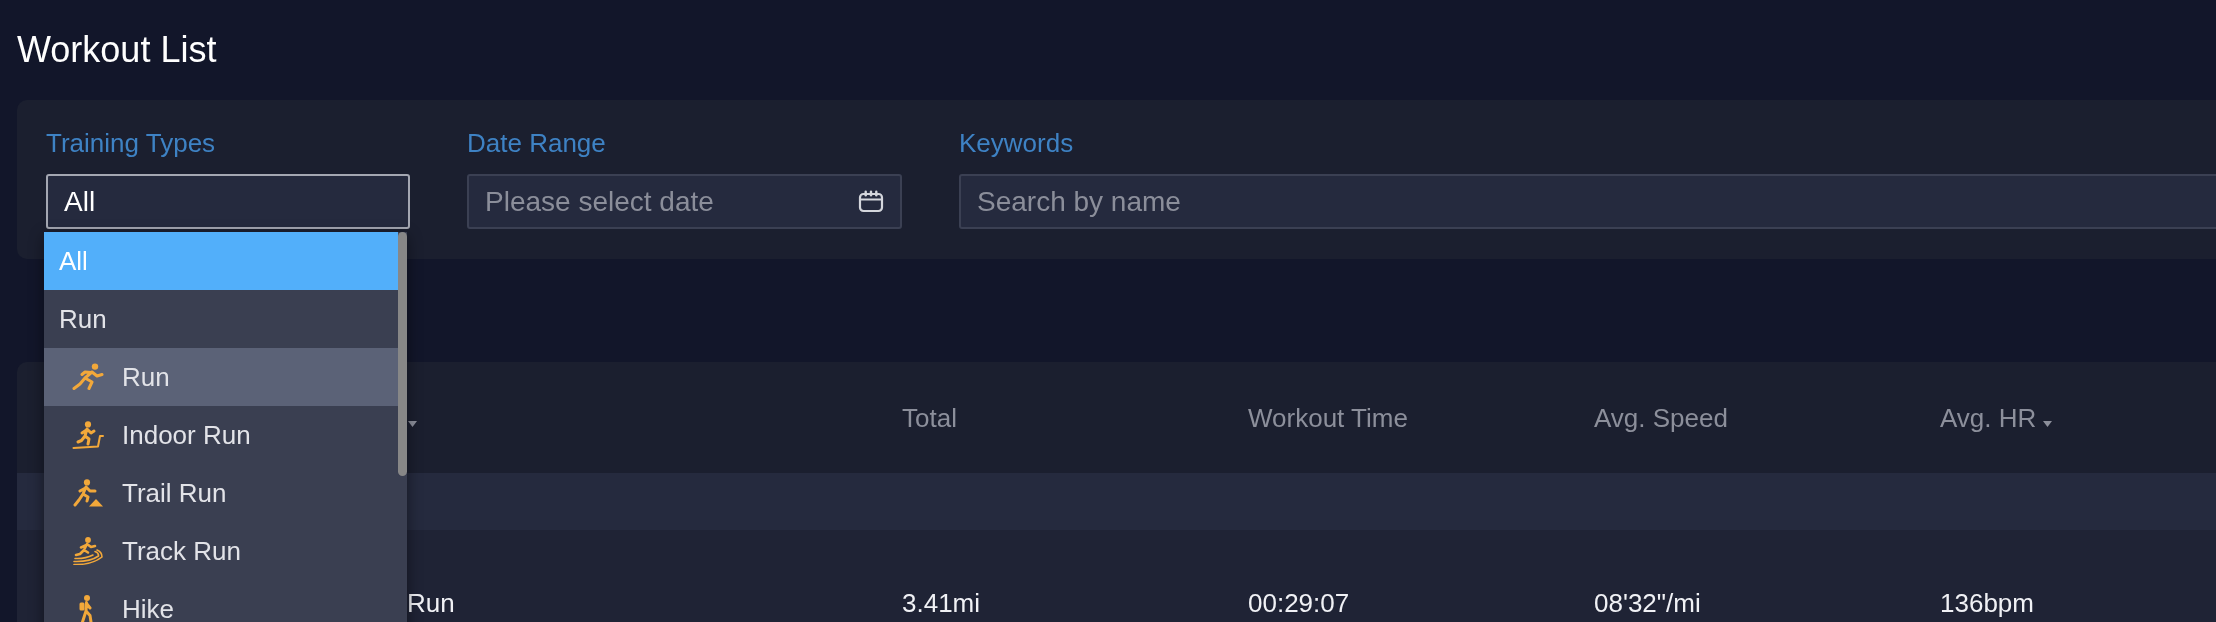 The image size is (2216, 622). What do you see at coordinates (83, 319) in the screenshot?
I see `option-group-label: Run` at bounding box center [83, 319].